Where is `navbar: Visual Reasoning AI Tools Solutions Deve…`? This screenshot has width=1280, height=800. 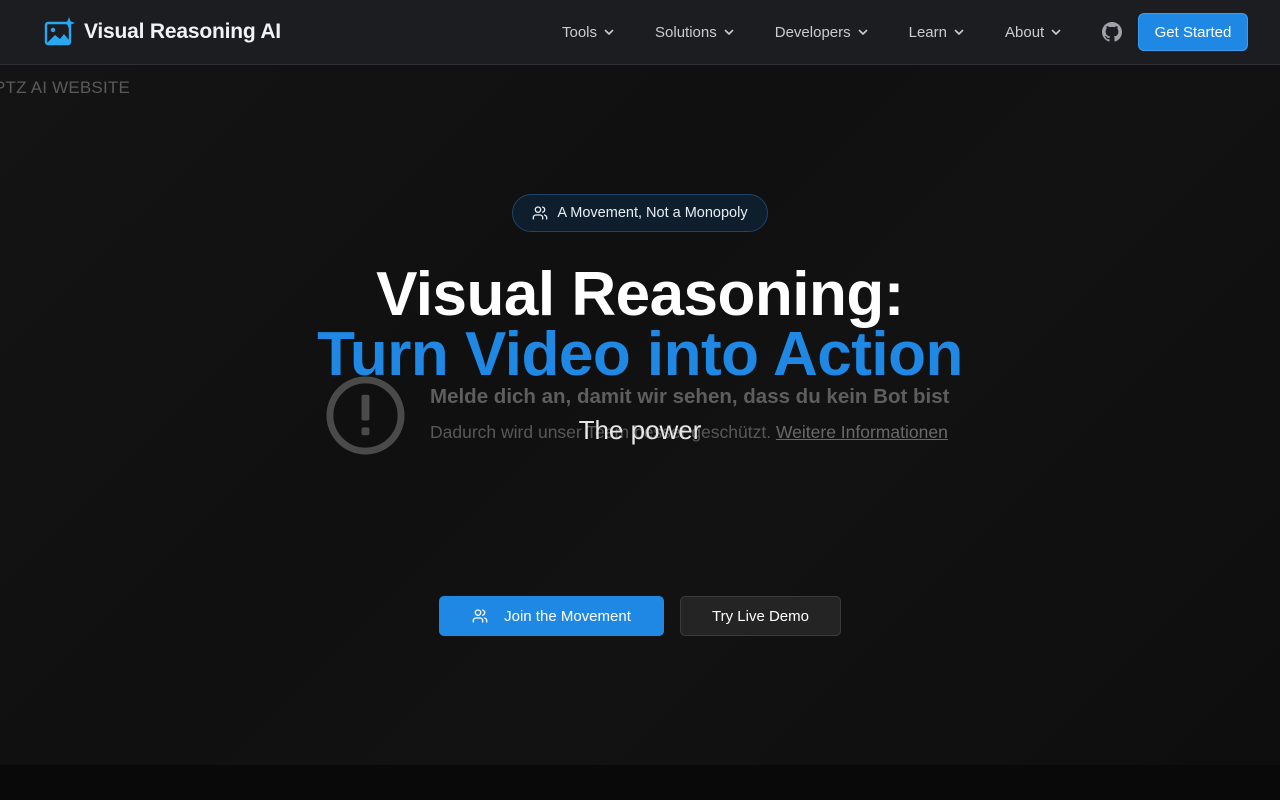 navbar: Visual Reasoning AI Tools Solutions Deve… is located at coordinates (640, 32).